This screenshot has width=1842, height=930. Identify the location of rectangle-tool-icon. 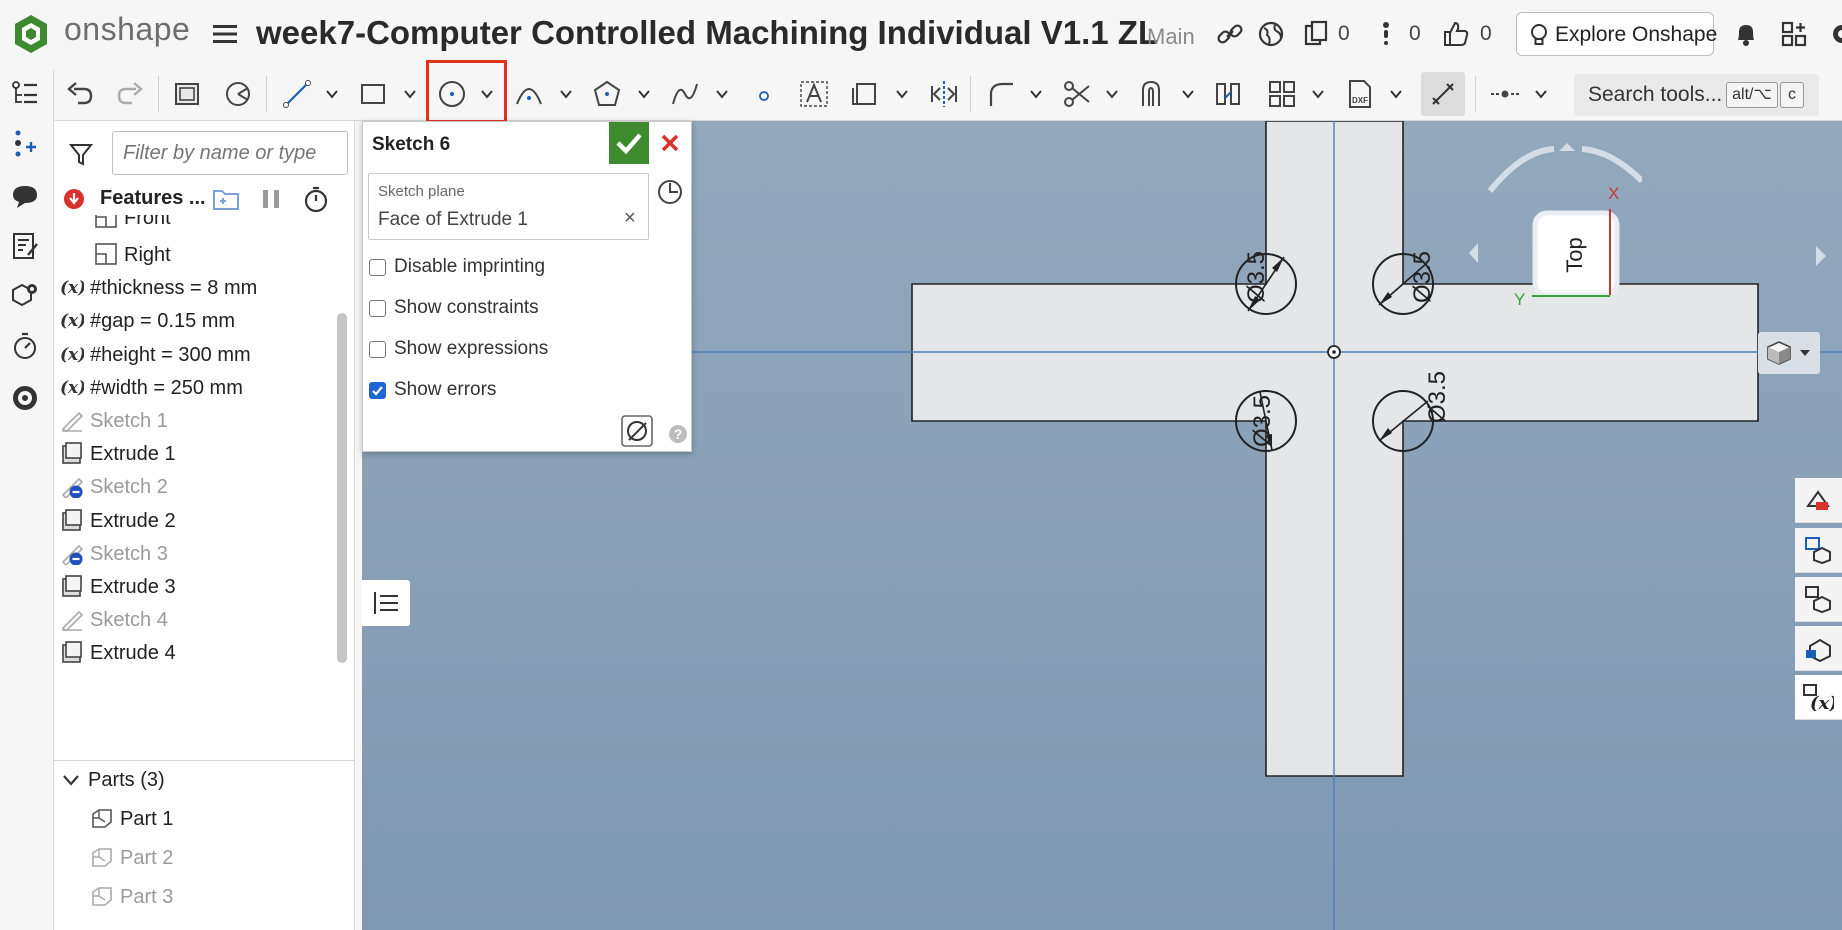
(373, 94).